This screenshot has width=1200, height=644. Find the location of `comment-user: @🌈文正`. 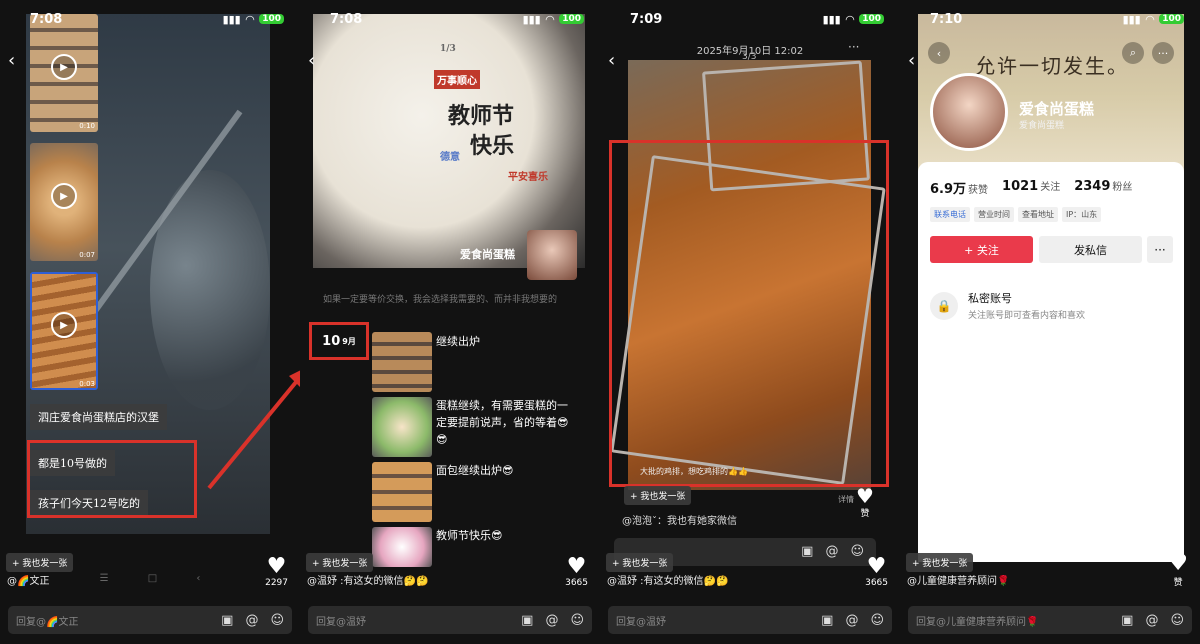

comment-user: @🌈文正 is located at coordinates (28, 579).